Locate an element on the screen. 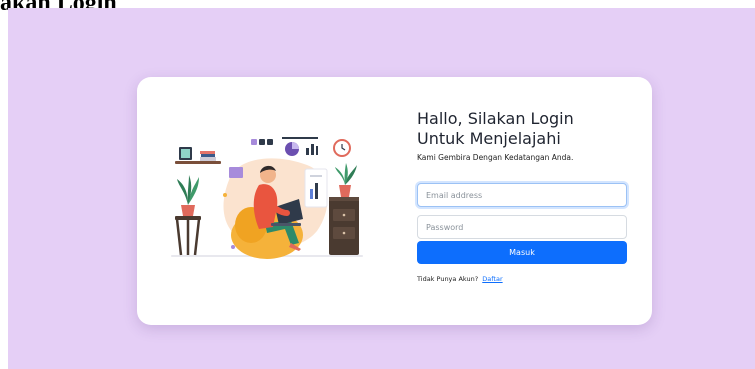 This screenshot has height=369, width=755. title-line-2: Untuk Menjelajahi is located at coordinates (489, 138).